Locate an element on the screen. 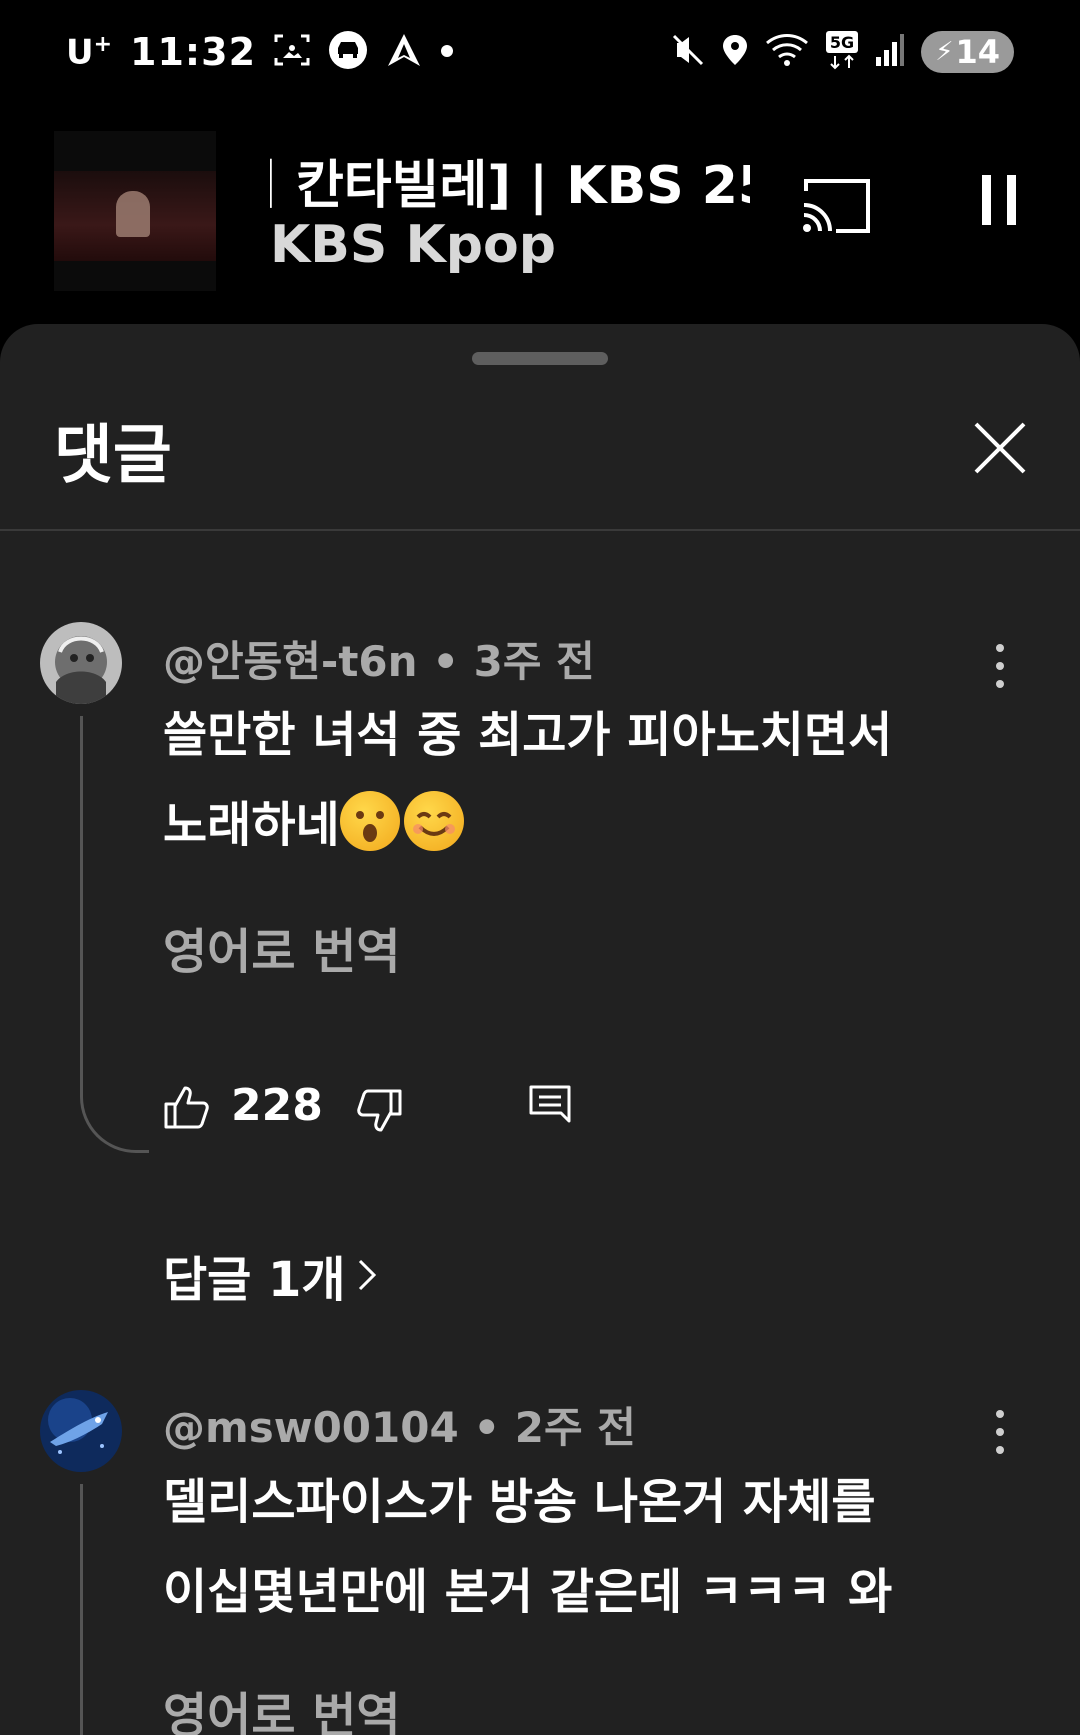  navigation-app-icon is located at coordinates (404, 52).